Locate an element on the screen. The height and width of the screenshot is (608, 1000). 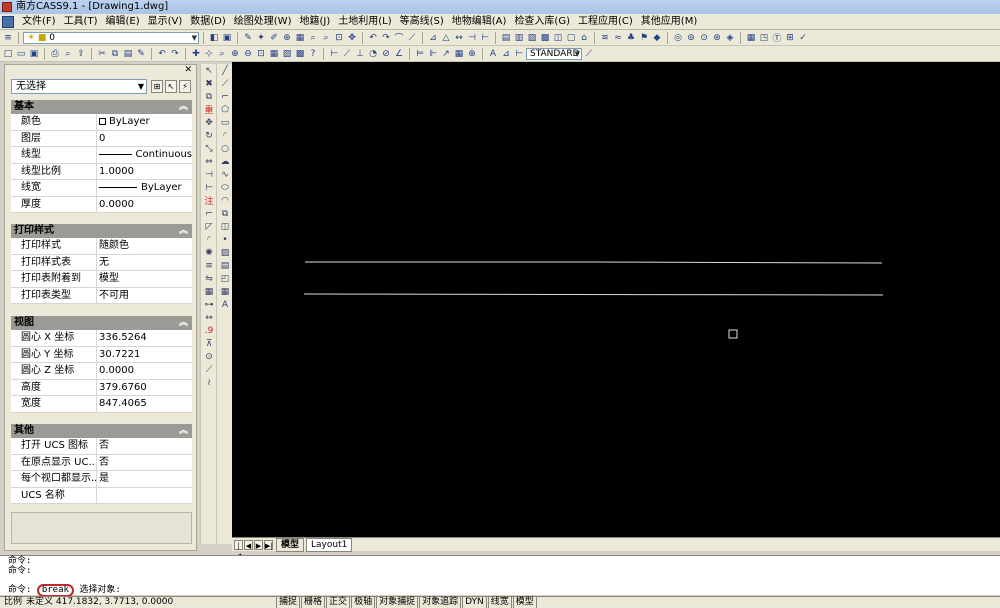
dim-aligned-icon: ⟋ is located at coordinates (347, 54).